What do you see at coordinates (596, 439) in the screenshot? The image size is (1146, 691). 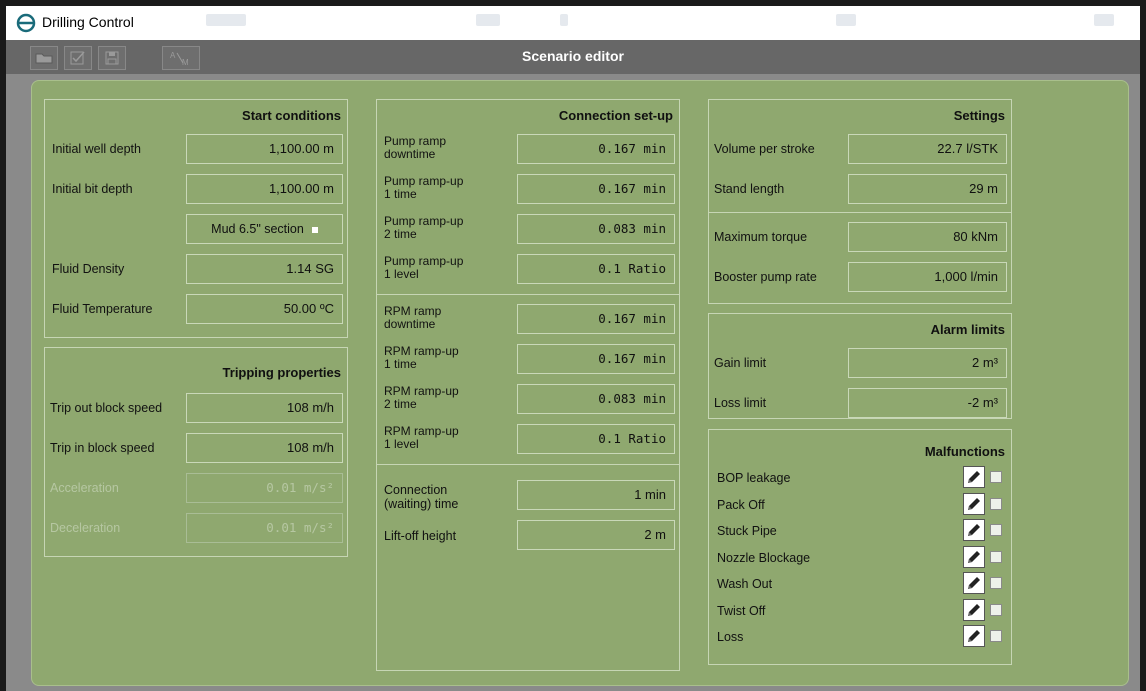 I see `rpm-rampup-1-level-field: 0.1 Ratio` at bounding box center [596, 439].